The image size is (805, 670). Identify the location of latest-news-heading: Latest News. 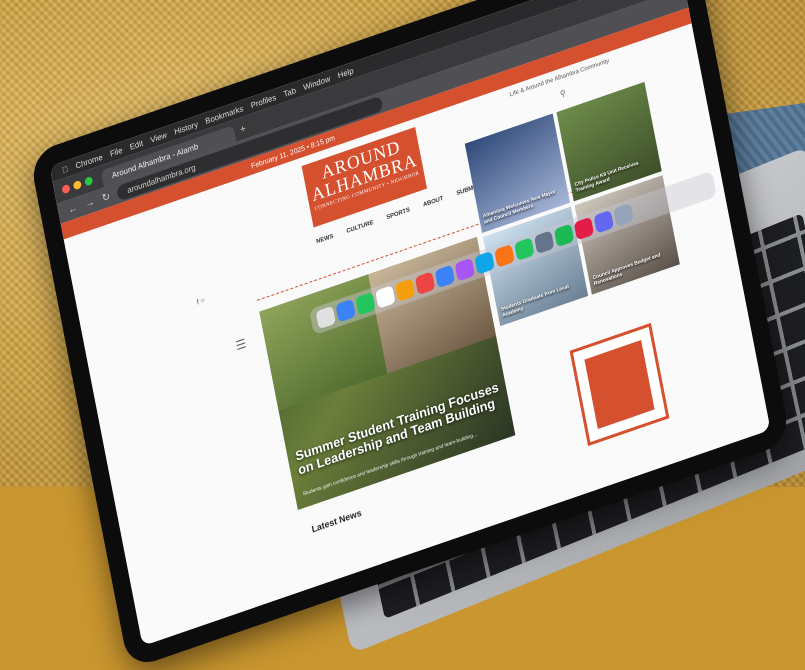
(336, 521).